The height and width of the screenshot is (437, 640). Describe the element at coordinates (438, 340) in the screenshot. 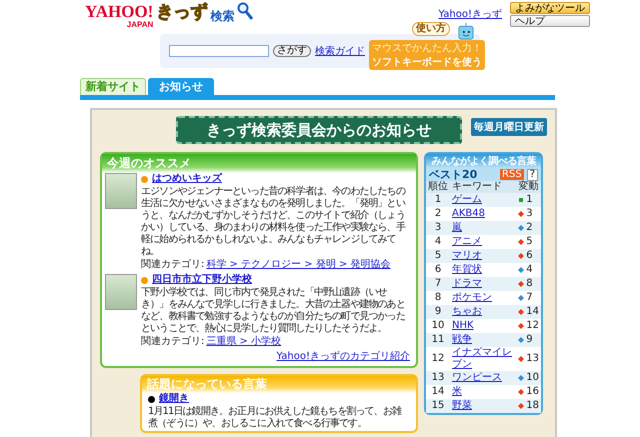

I see `rank-cell: 11` at that location.